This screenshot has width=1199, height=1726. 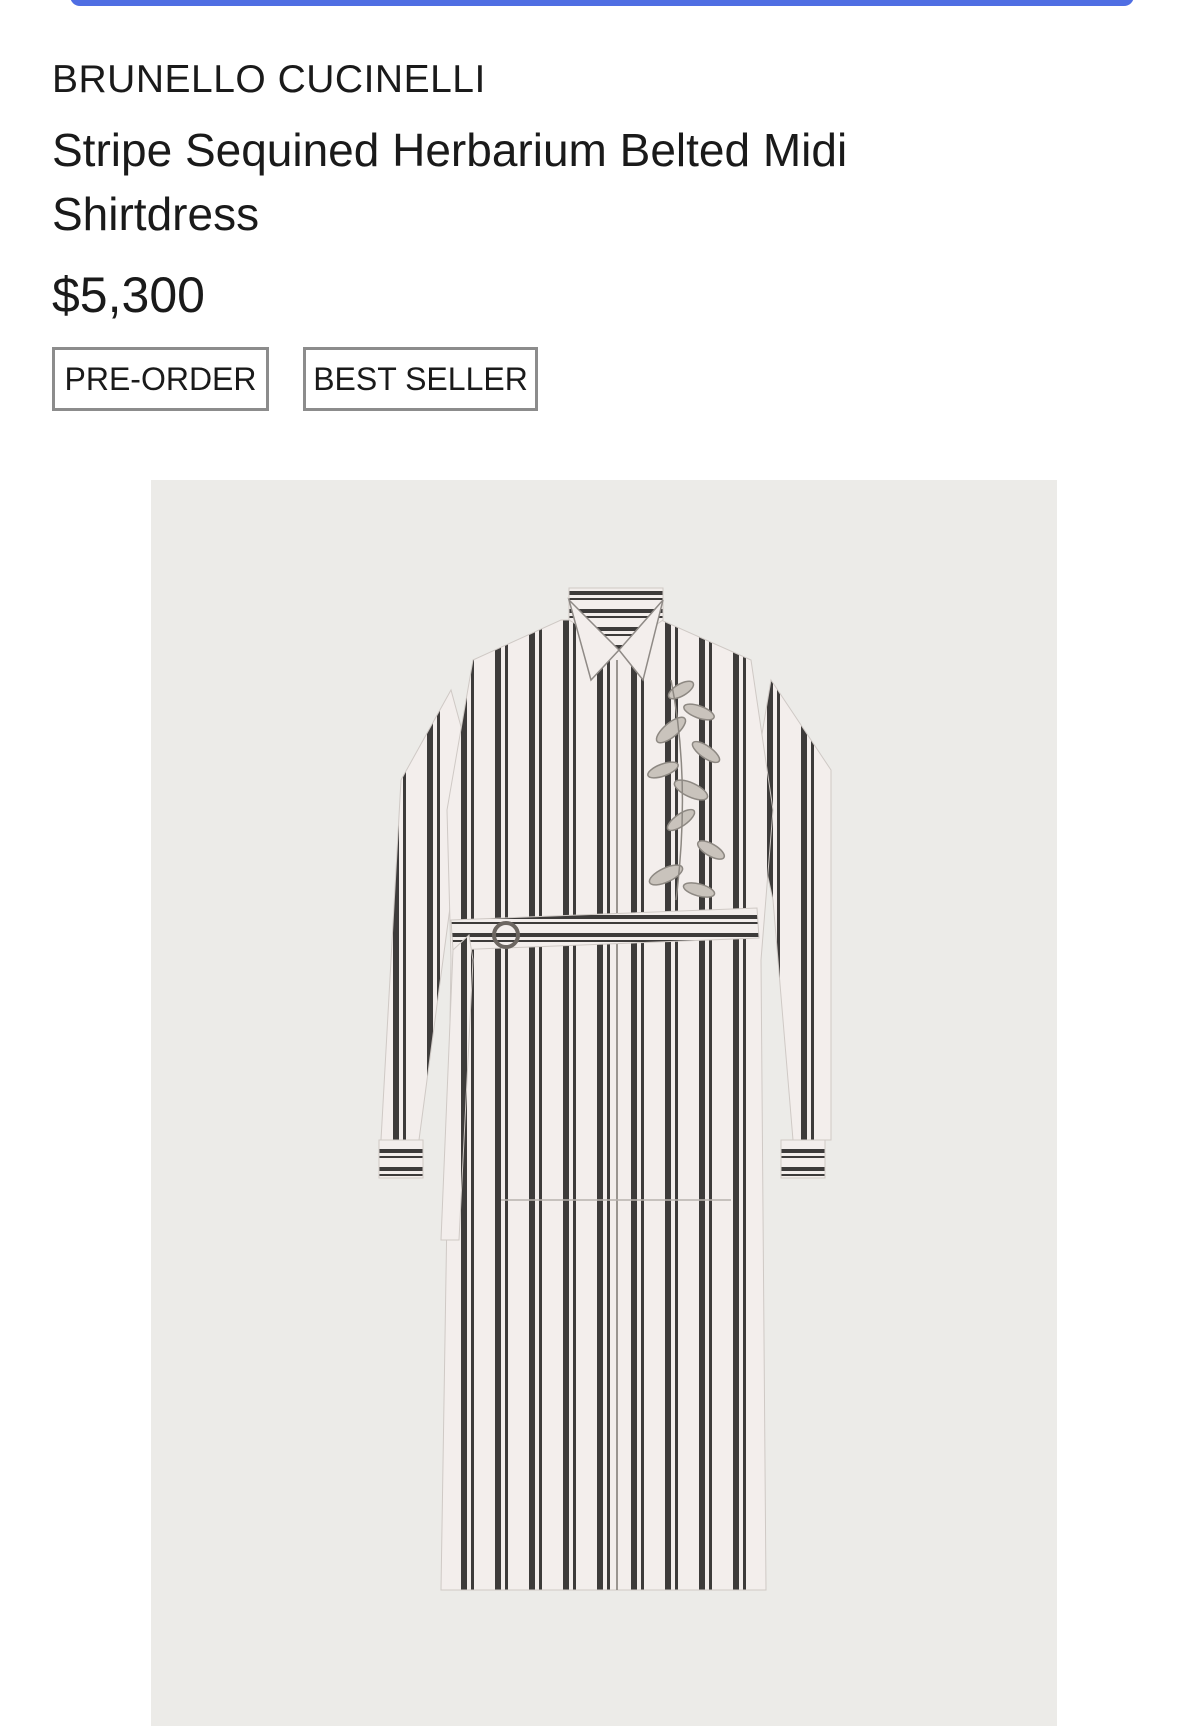 What do you see at coordinates (420, 379) in the screenshot?
I see `best-seller-badge: BEST SELLER` at bounding box center [420, 379].